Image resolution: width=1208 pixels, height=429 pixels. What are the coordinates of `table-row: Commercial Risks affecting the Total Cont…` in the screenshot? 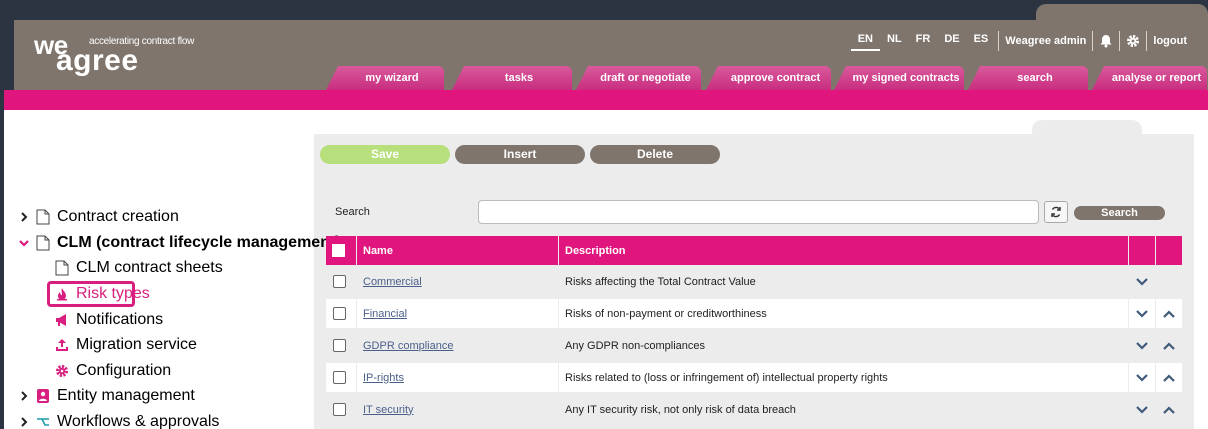 It's located at (752, 281).